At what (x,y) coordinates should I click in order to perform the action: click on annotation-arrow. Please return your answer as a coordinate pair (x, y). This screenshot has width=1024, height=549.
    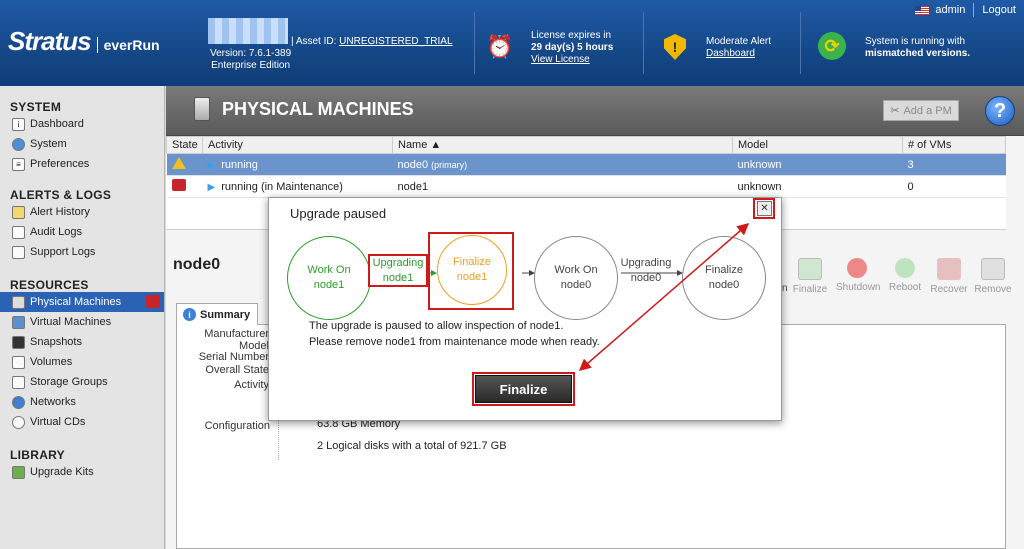
    Looking at the image, I should click on (664, 297).